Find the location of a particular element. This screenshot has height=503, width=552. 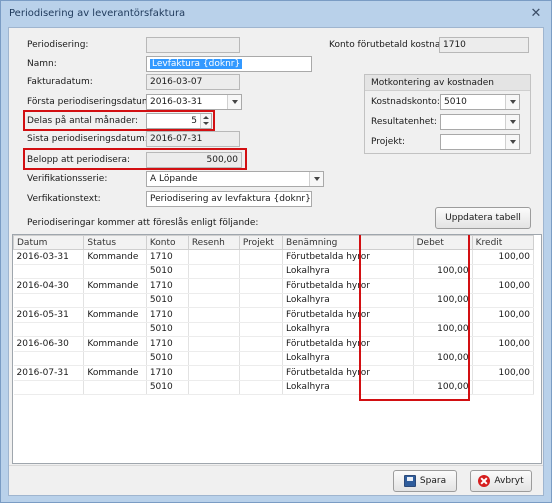

update-table-button: Uppdatera tabell is located at coordinates (483, 218).